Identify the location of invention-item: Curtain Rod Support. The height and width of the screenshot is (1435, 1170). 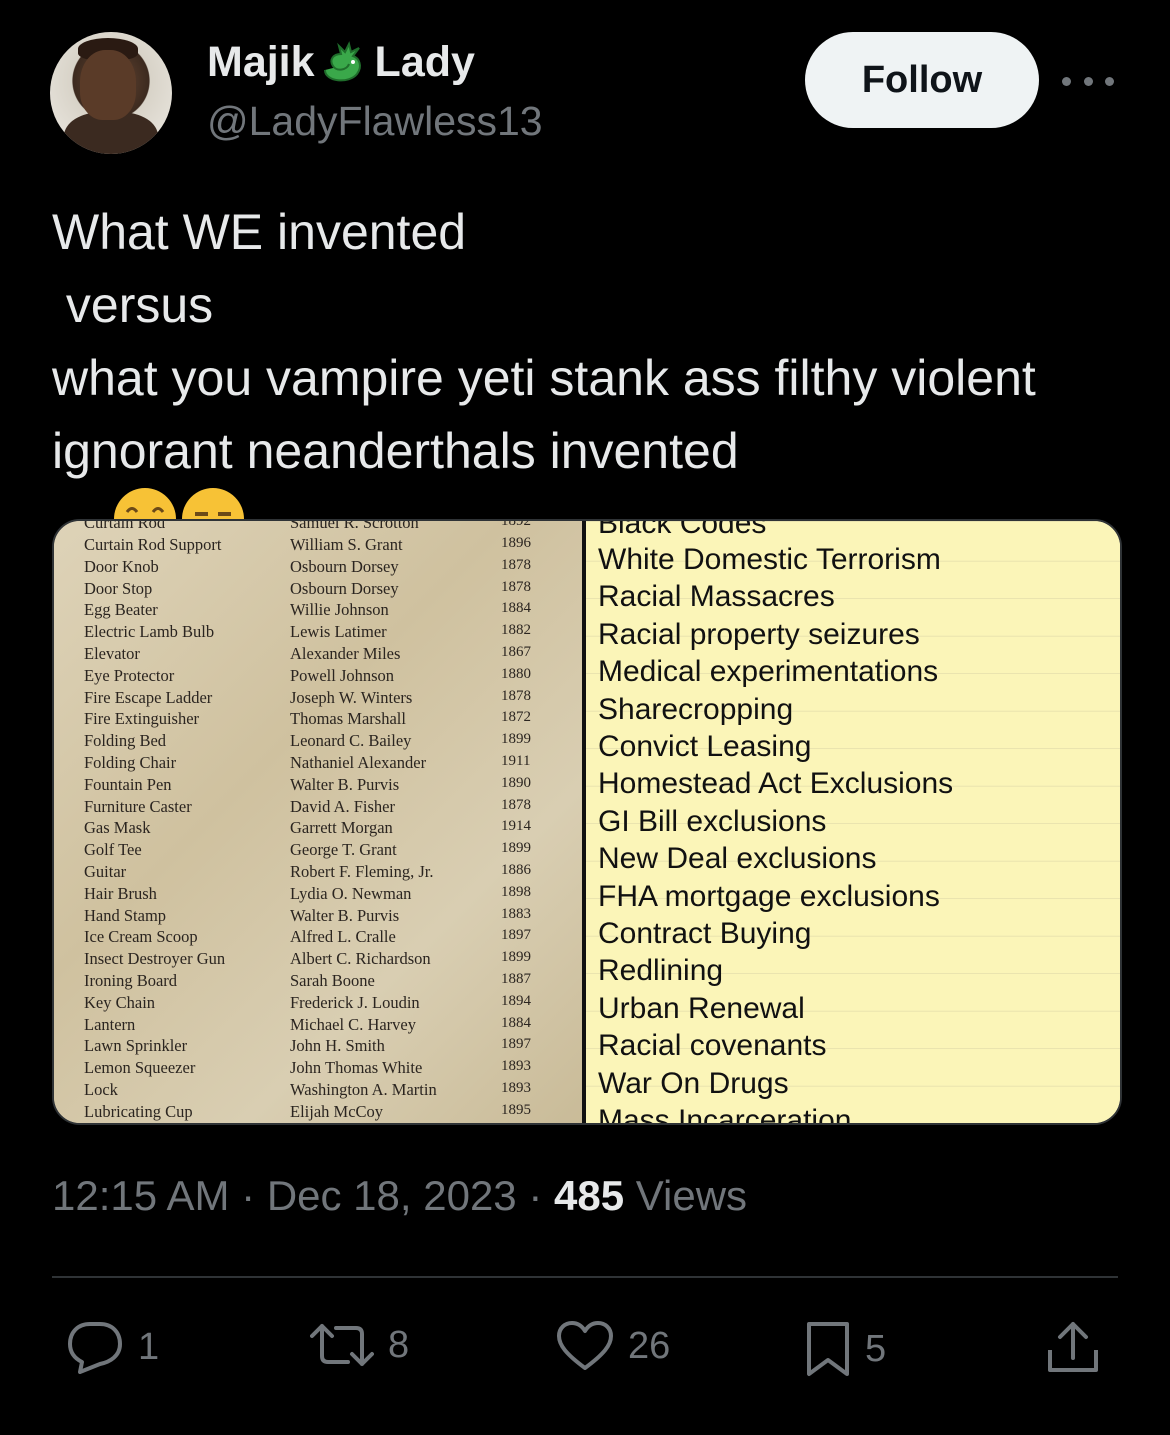
(153, 544).